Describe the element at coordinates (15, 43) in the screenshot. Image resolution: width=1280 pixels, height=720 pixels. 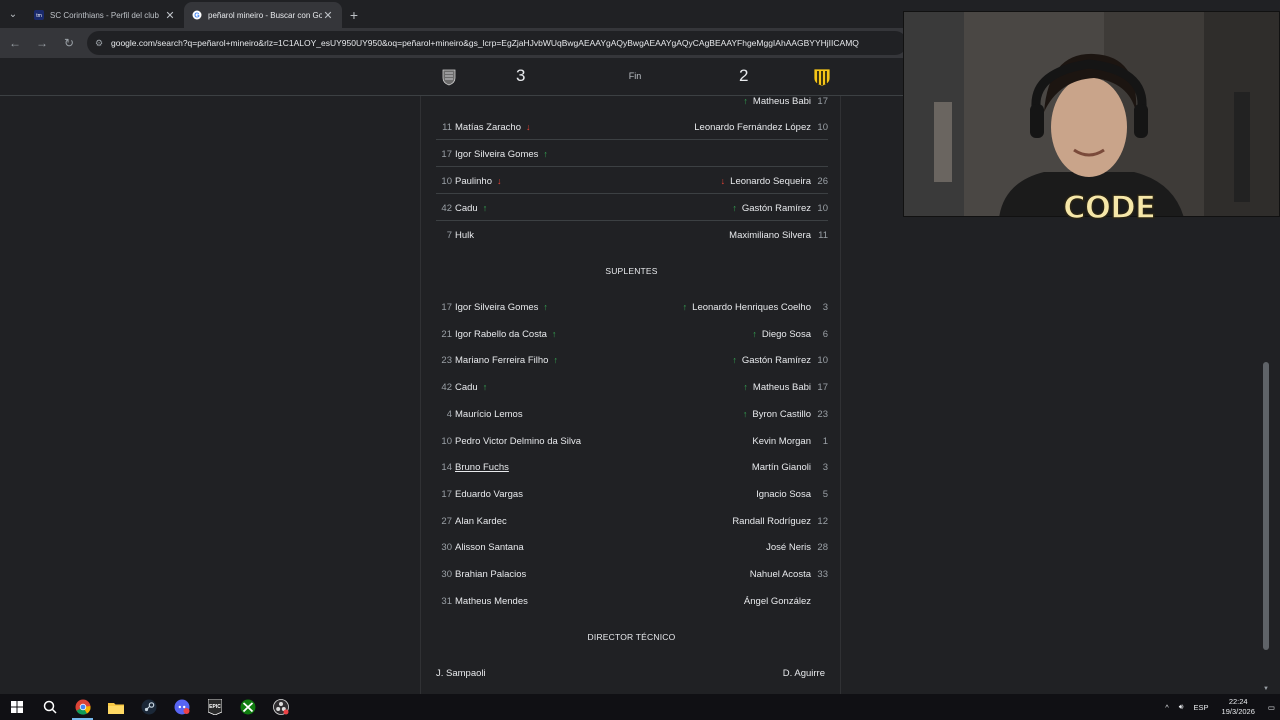
I see `back-button: ←` at that location.